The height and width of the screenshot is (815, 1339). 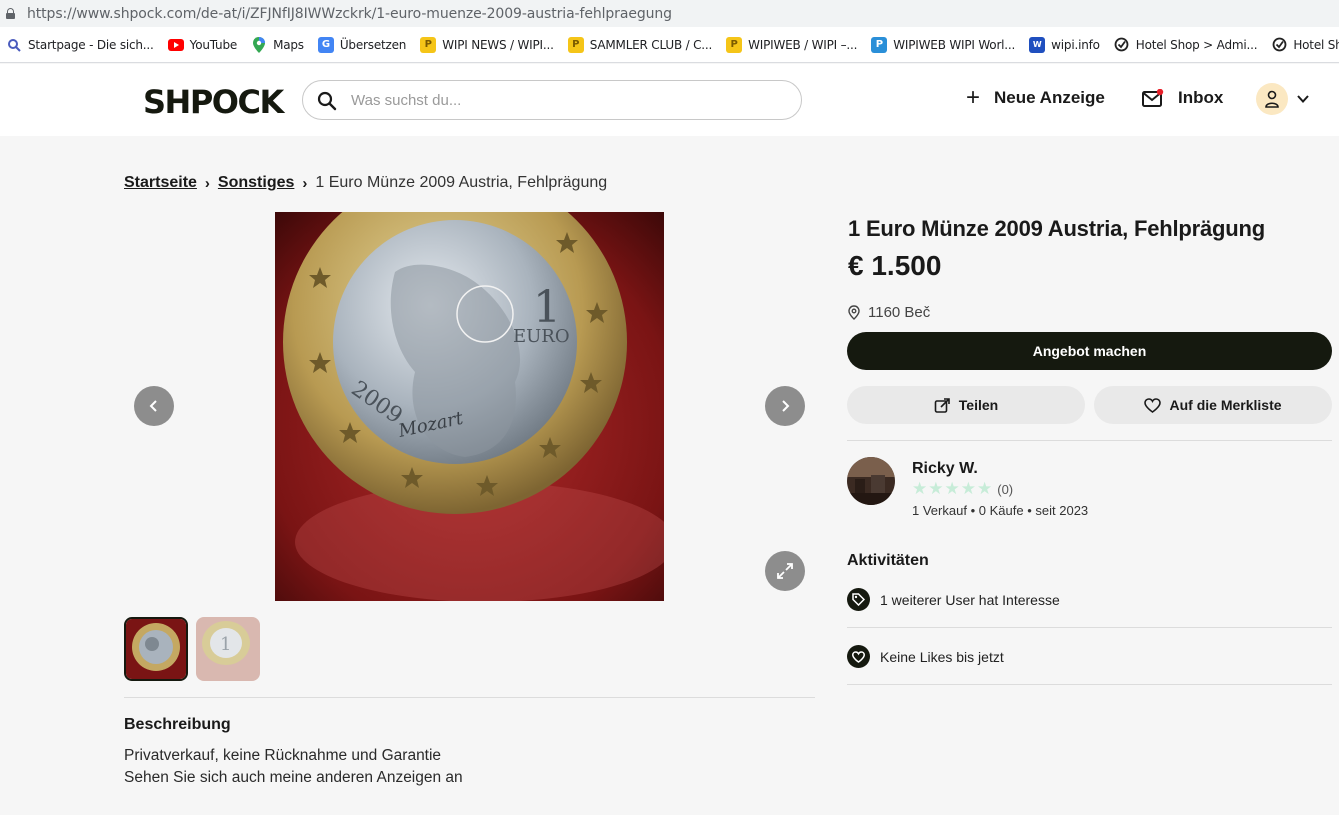 What do you see at coordinates (858, 599) in the screenshot?
I see `tag-icon` at bounding box center [858, 599].